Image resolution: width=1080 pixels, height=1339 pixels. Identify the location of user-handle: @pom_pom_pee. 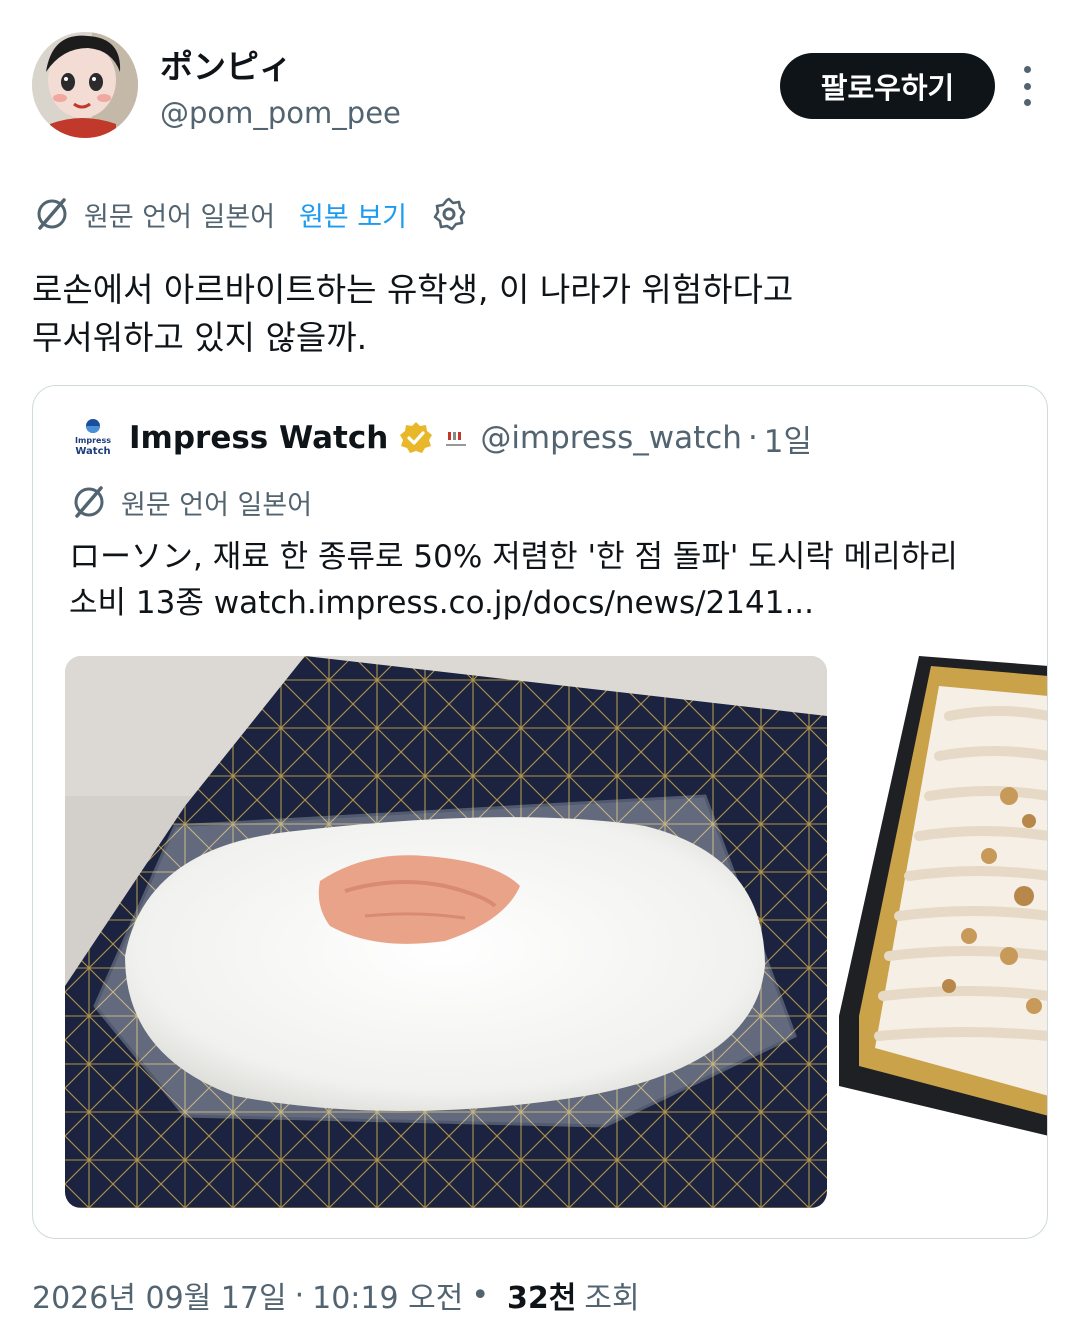
(280, 113).